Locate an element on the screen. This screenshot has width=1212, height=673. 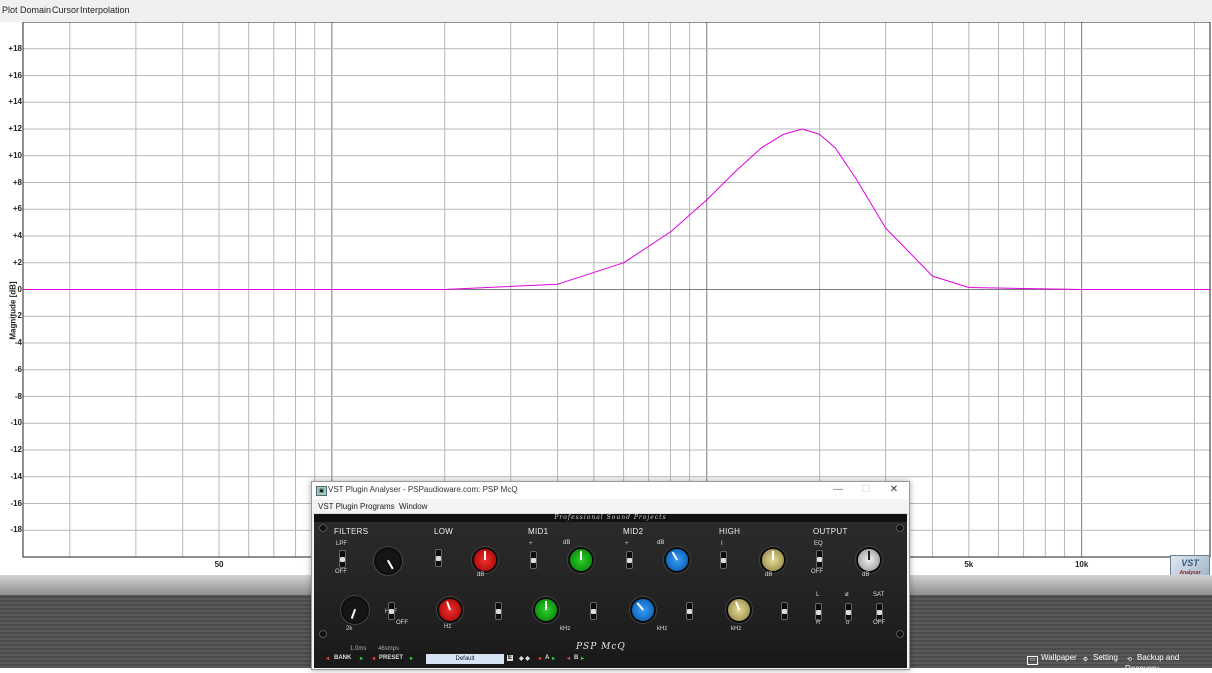
mid1-q-switch is located at coordinates (533, 560).